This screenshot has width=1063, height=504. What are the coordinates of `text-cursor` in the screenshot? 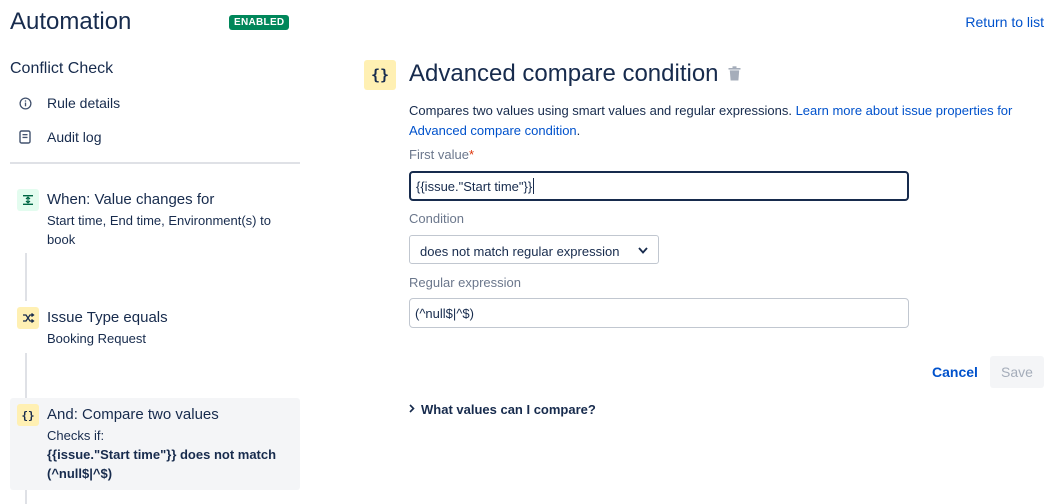 It's located at (534, 186).